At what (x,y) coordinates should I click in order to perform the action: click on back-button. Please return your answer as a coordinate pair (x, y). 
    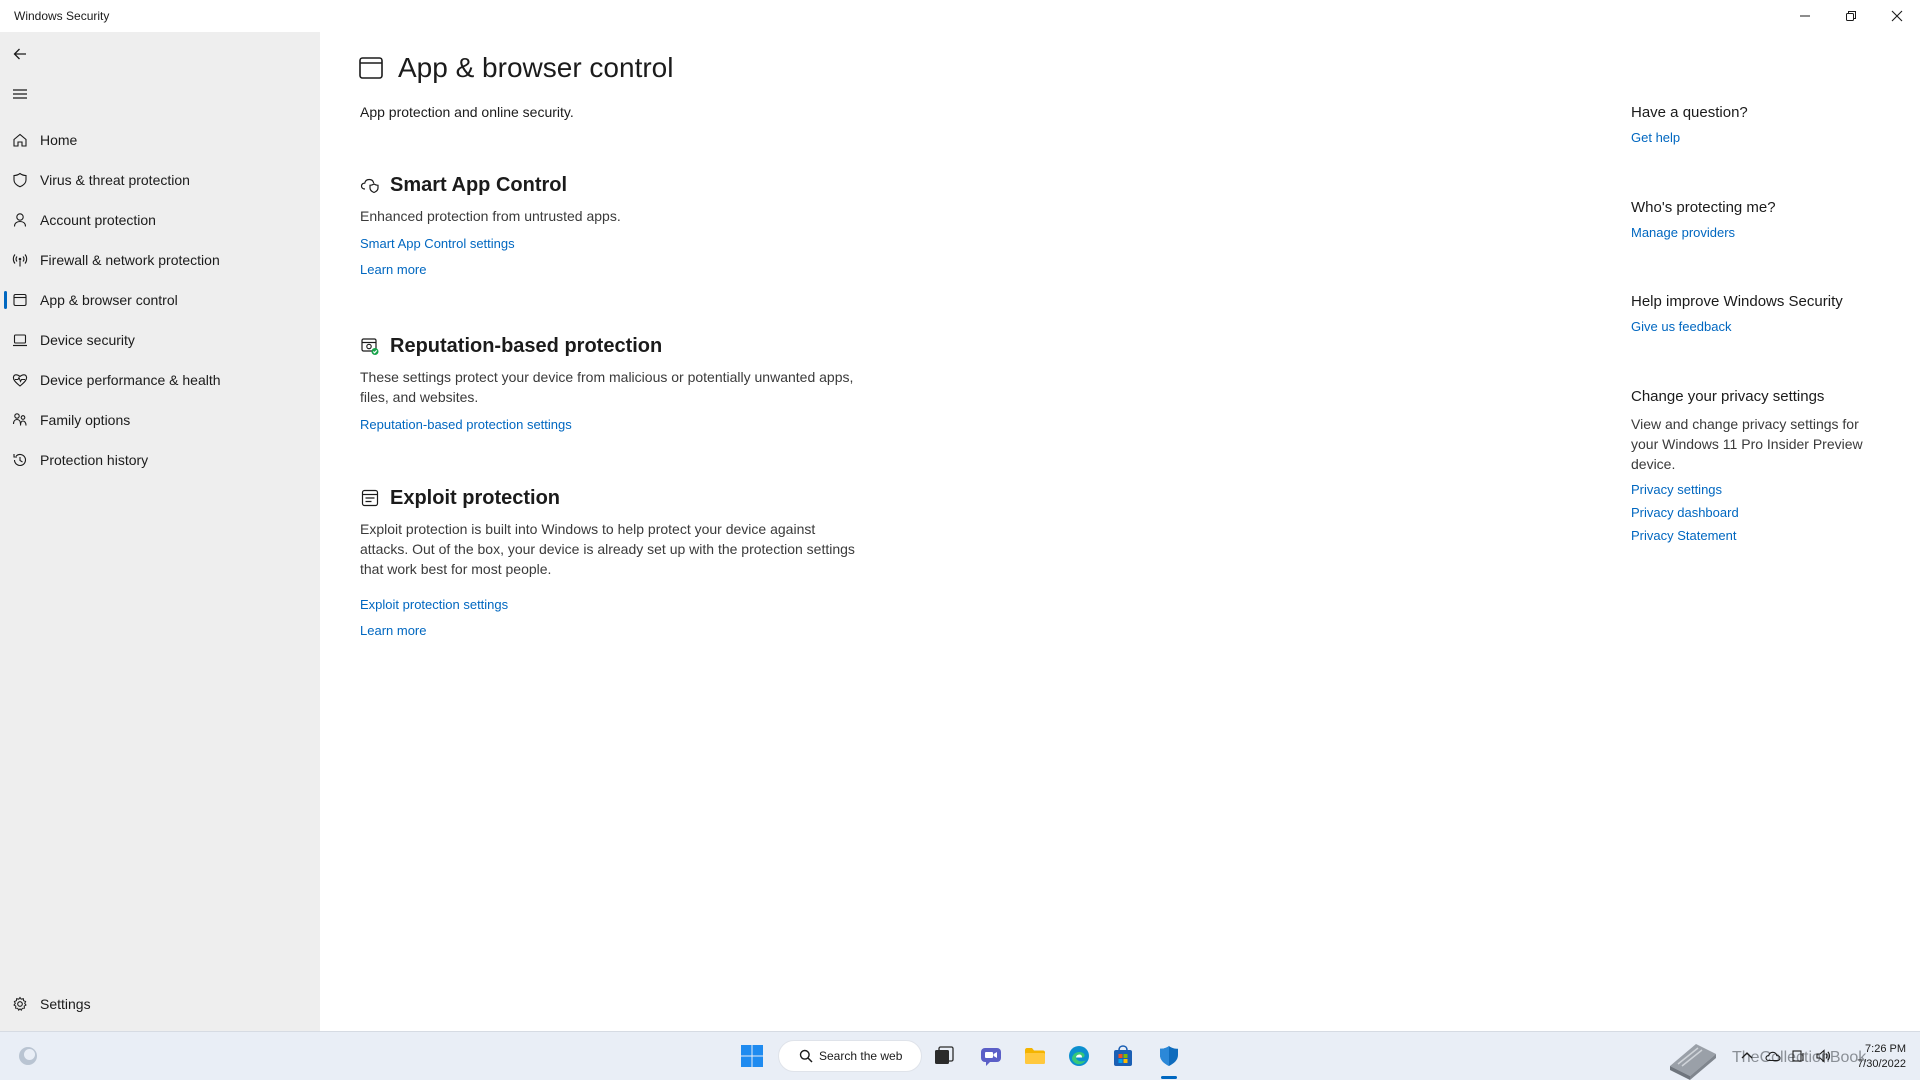
    Looking at the image, I should click on (20, 54).